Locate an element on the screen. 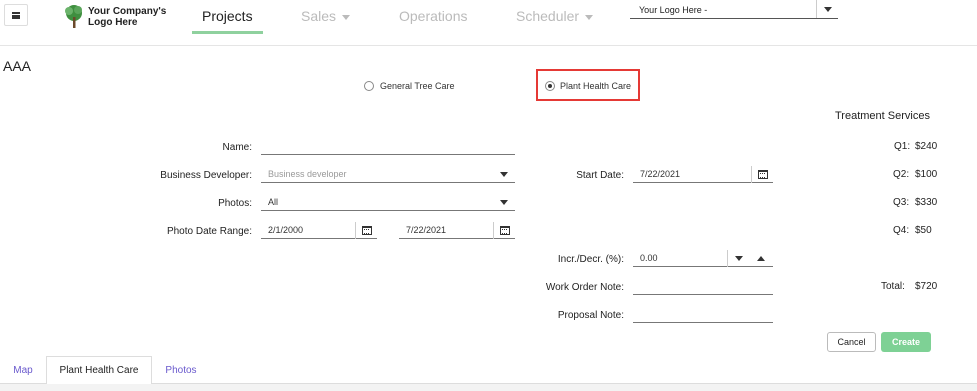 The height and width of the screenshot is (391, 977). tab-content-area is located at coordinates (488, 387).